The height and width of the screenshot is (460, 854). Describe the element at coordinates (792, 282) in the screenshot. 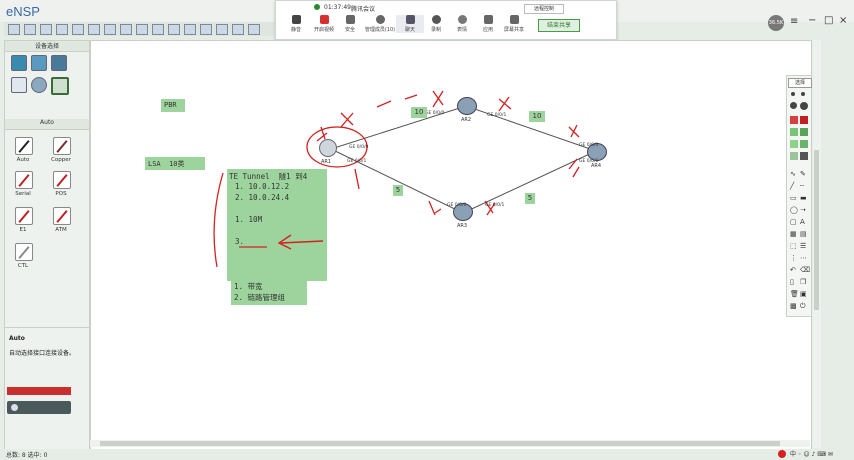

I see `page-icon: ▯` at that location.